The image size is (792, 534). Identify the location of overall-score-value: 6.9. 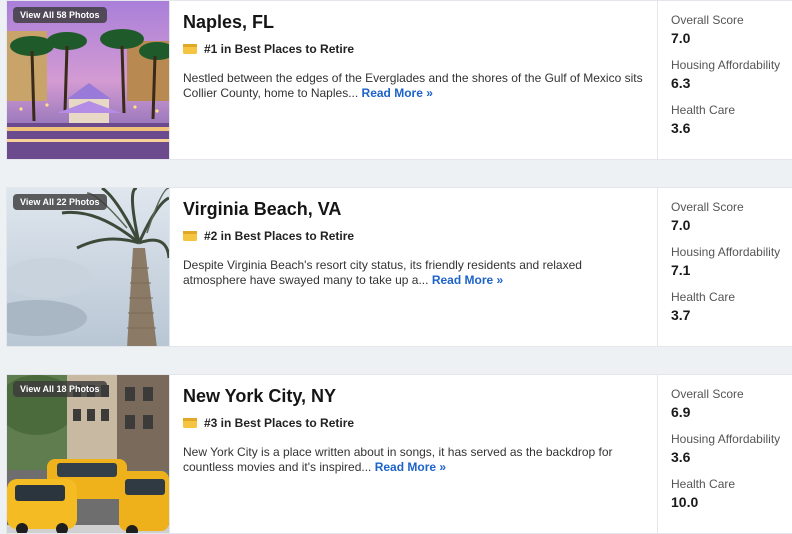
(681, 412).